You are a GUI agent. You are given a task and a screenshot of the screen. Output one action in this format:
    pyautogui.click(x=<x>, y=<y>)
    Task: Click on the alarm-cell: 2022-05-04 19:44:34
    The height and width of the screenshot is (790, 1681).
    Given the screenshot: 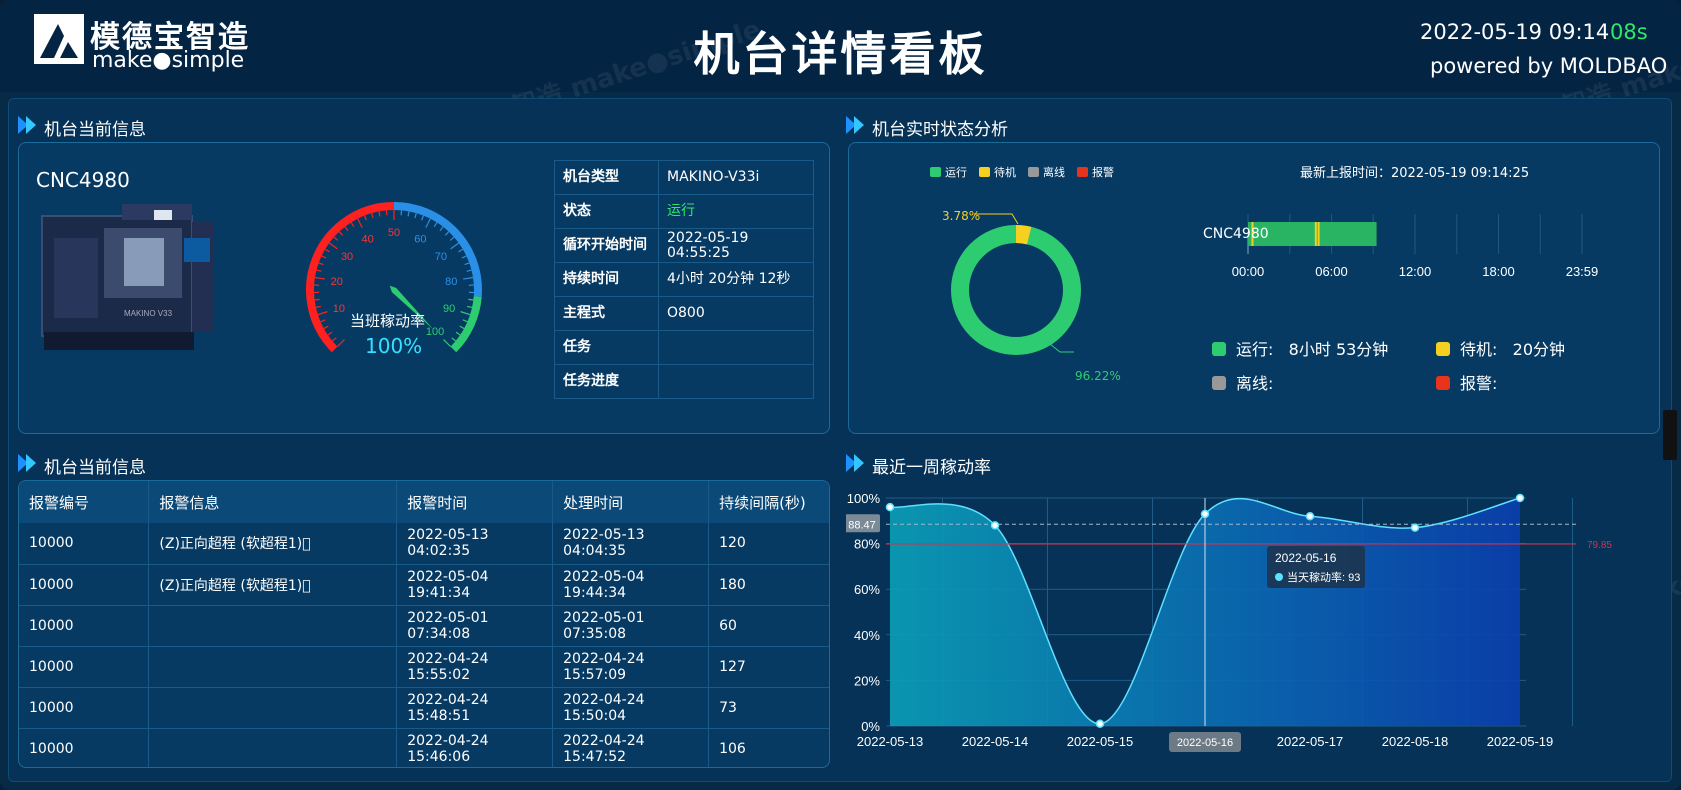 What is the action you would take?
    pyautogui.click(x=631, y=585)
    